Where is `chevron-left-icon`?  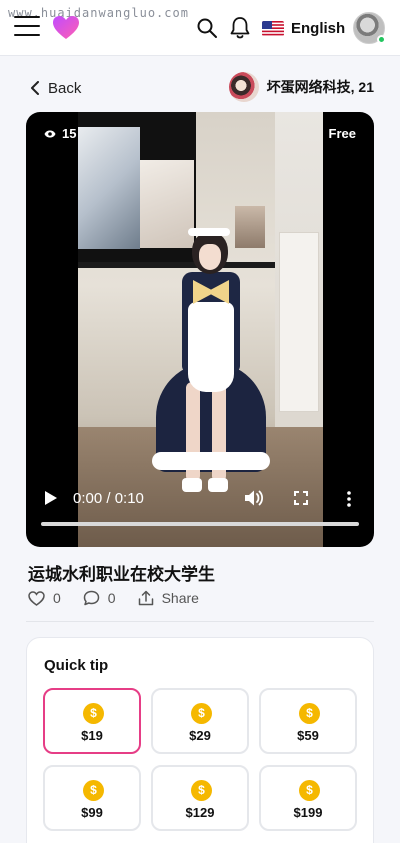 chevron-left-icon is located at coordinates (35, 88).